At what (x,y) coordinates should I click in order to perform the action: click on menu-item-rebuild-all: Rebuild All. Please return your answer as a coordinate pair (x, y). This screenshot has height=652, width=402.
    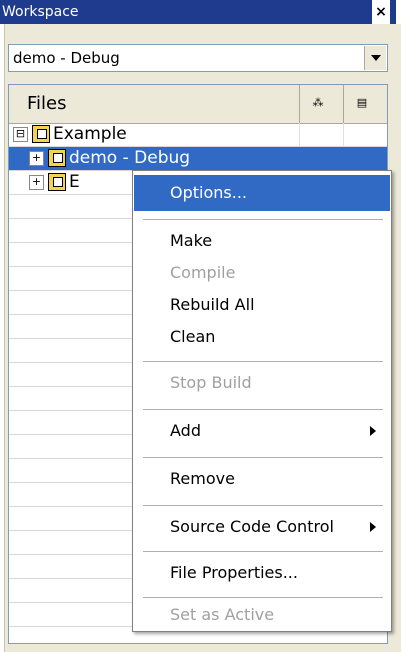
    Looking at the image, I should click on (262, 305).